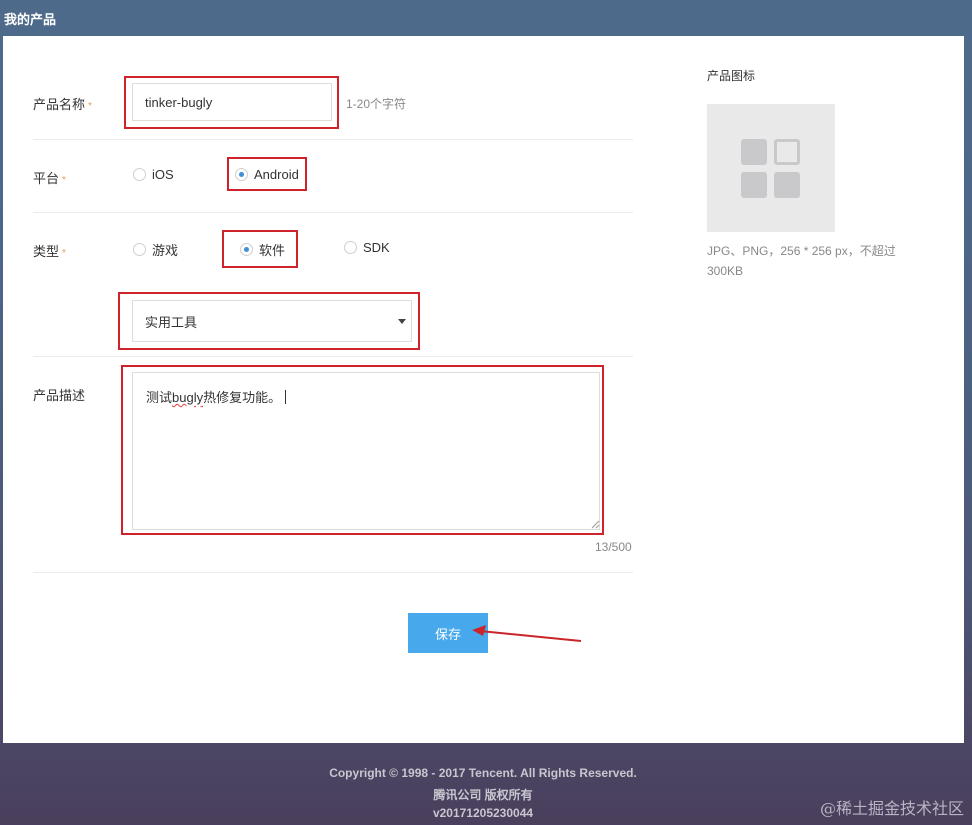  What do you see at coordinates (486, 18) in the screenshot?
I see `page-header: 我的产品` at bounding box center [486, 18].